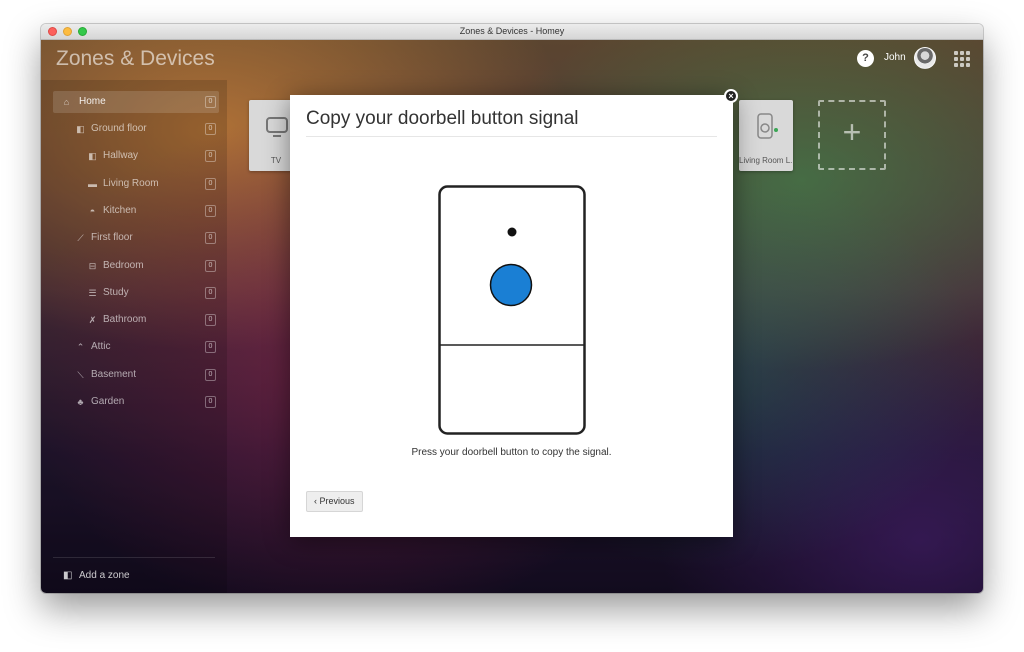 The height and width of the screenshot is (652, 1024). Describe the element at coordinates (731, 96) in the screenshot. I see `close-dialog-icon: ×` at that location.